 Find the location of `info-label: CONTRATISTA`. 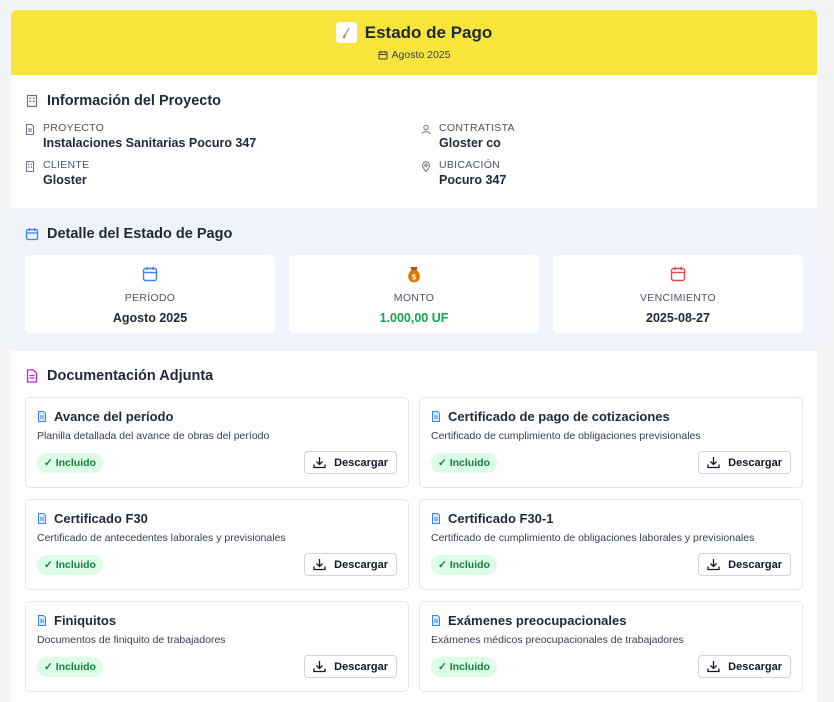

info-label: CONTRATISTA is located at coordinates (477, 128).